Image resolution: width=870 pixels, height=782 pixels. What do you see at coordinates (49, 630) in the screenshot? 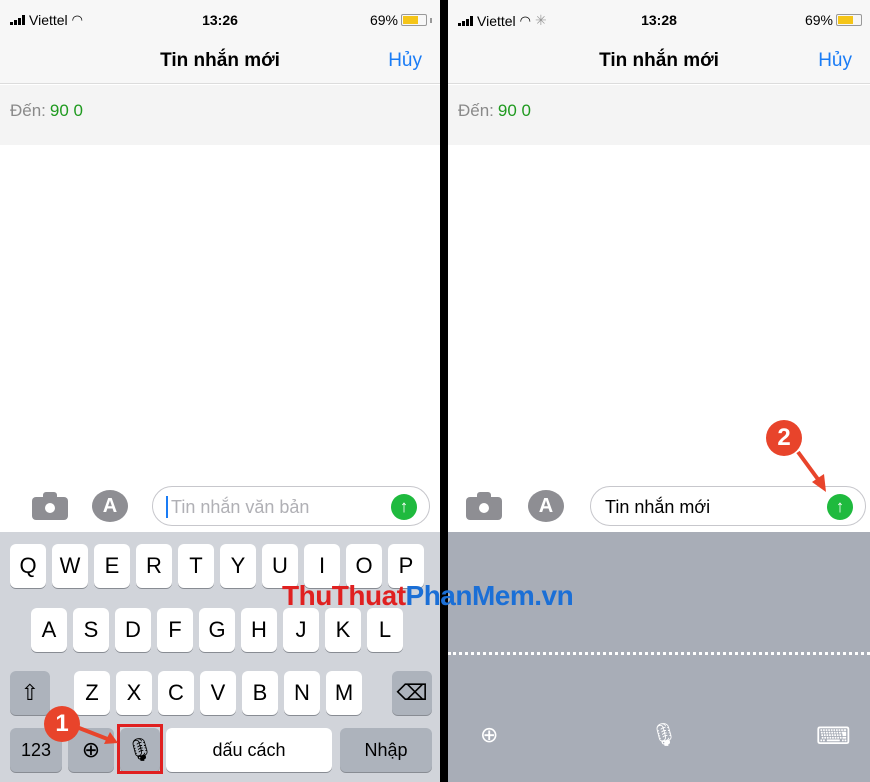
I see `key-a: A` at bounding box center [49, 630].